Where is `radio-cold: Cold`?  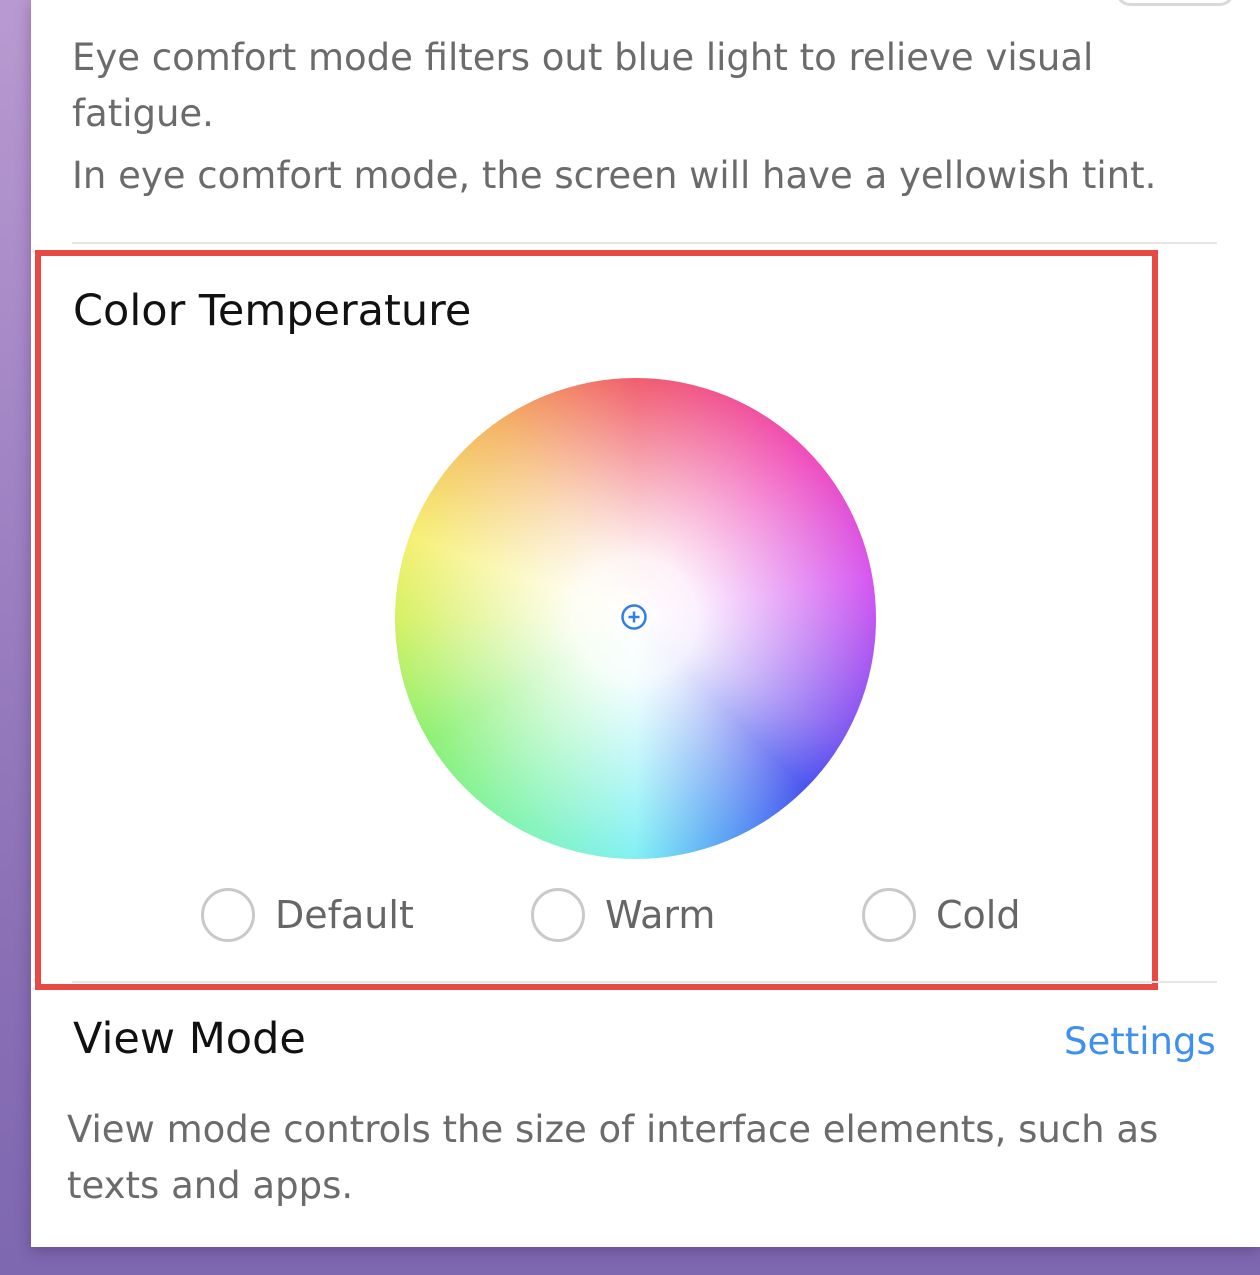
radio-cold: Cold is located at coordinates (941, 915).